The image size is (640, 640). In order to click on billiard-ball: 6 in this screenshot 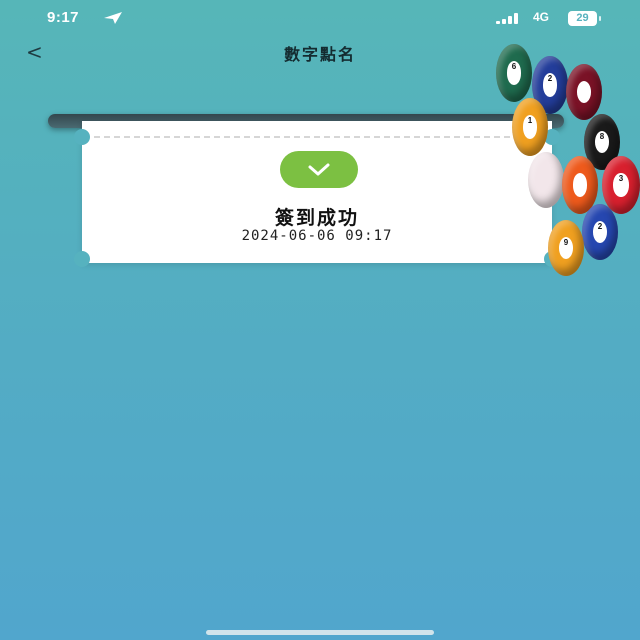, I will do `click(514, 73)`.